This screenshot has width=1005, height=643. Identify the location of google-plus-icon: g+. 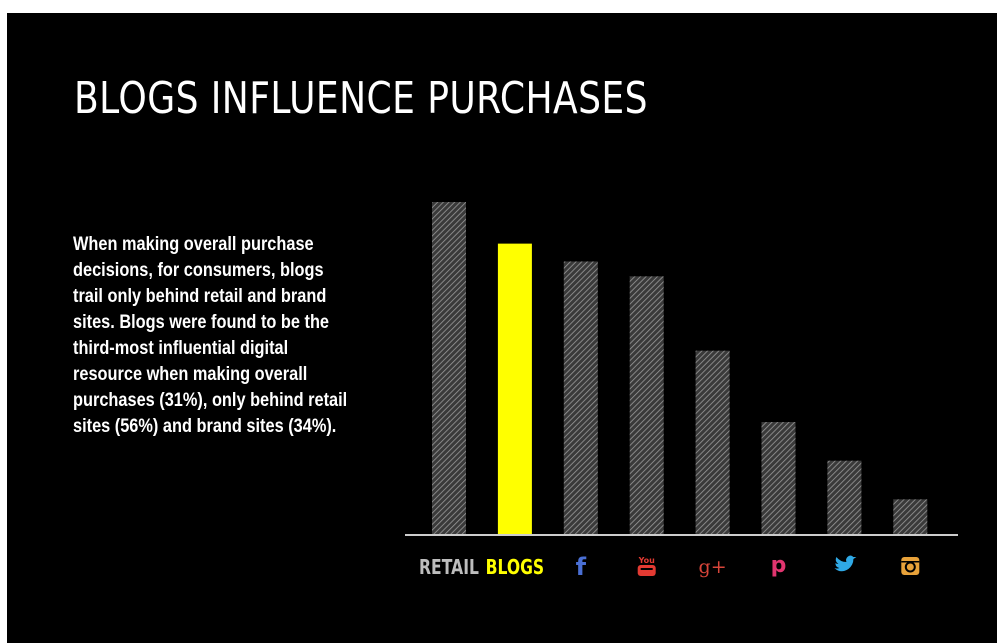
(713, 567).